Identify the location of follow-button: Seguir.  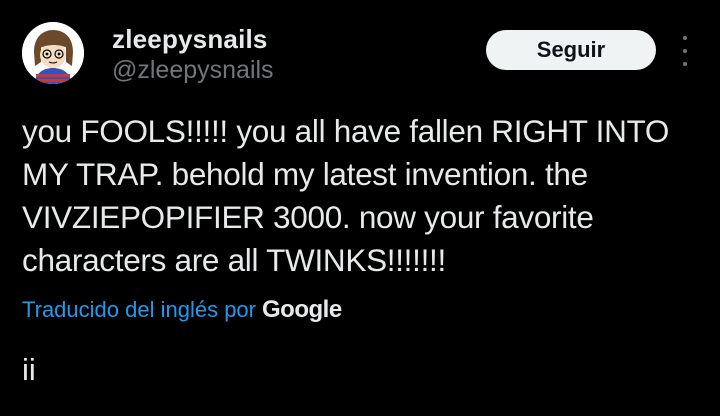
(571, 50).